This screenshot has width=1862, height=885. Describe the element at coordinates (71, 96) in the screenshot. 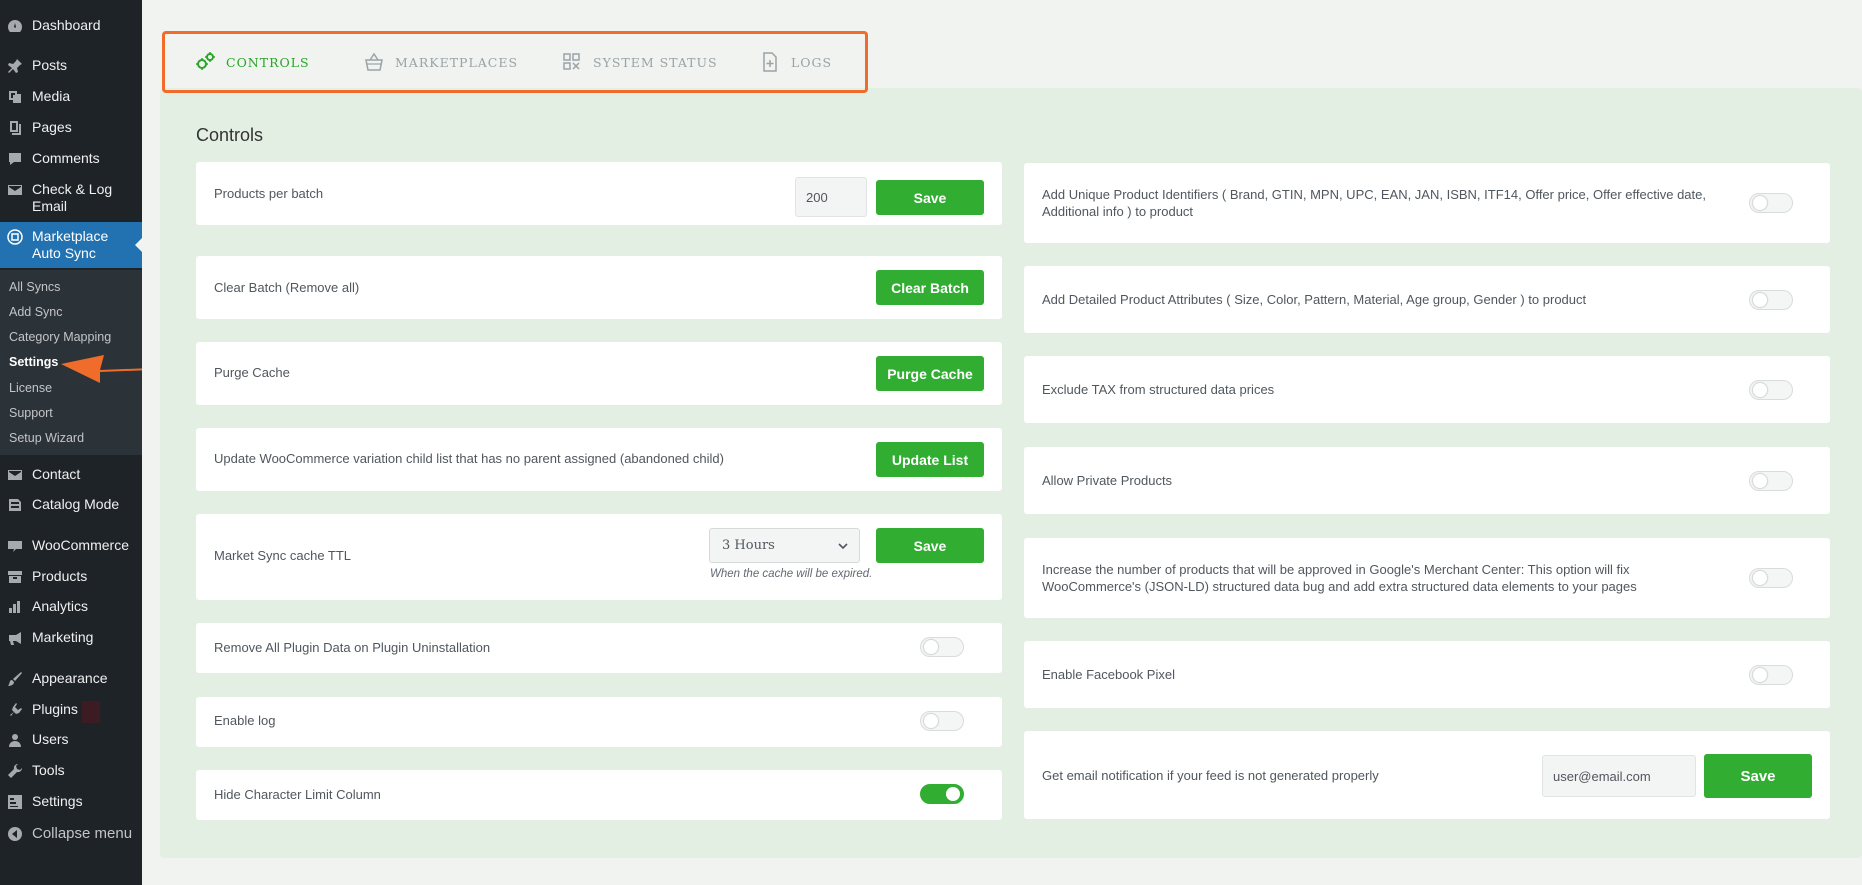

I see `menu-media: Media` at that location.